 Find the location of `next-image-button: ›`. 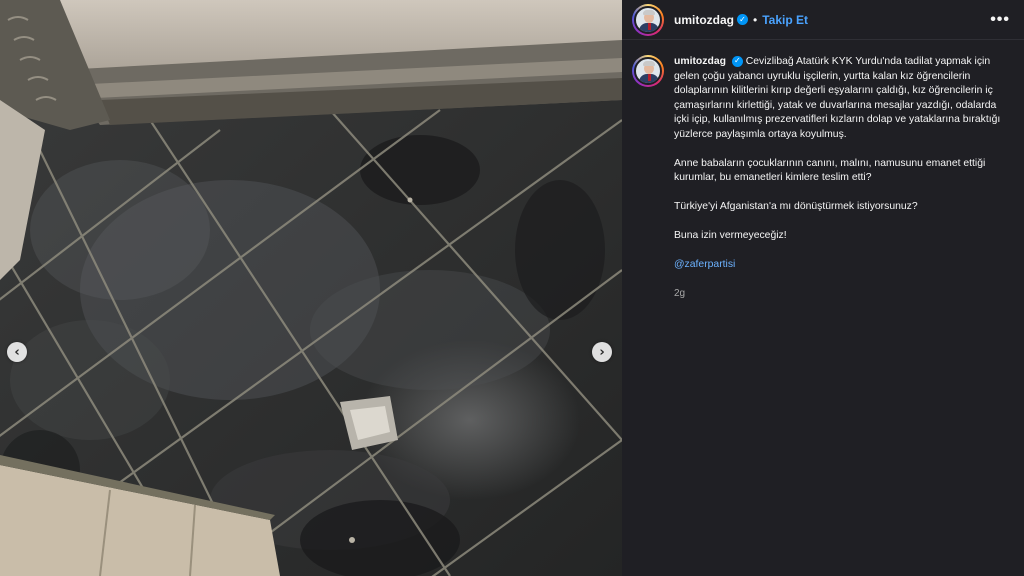

next-image-button: › is located at coordinates (602, 352).